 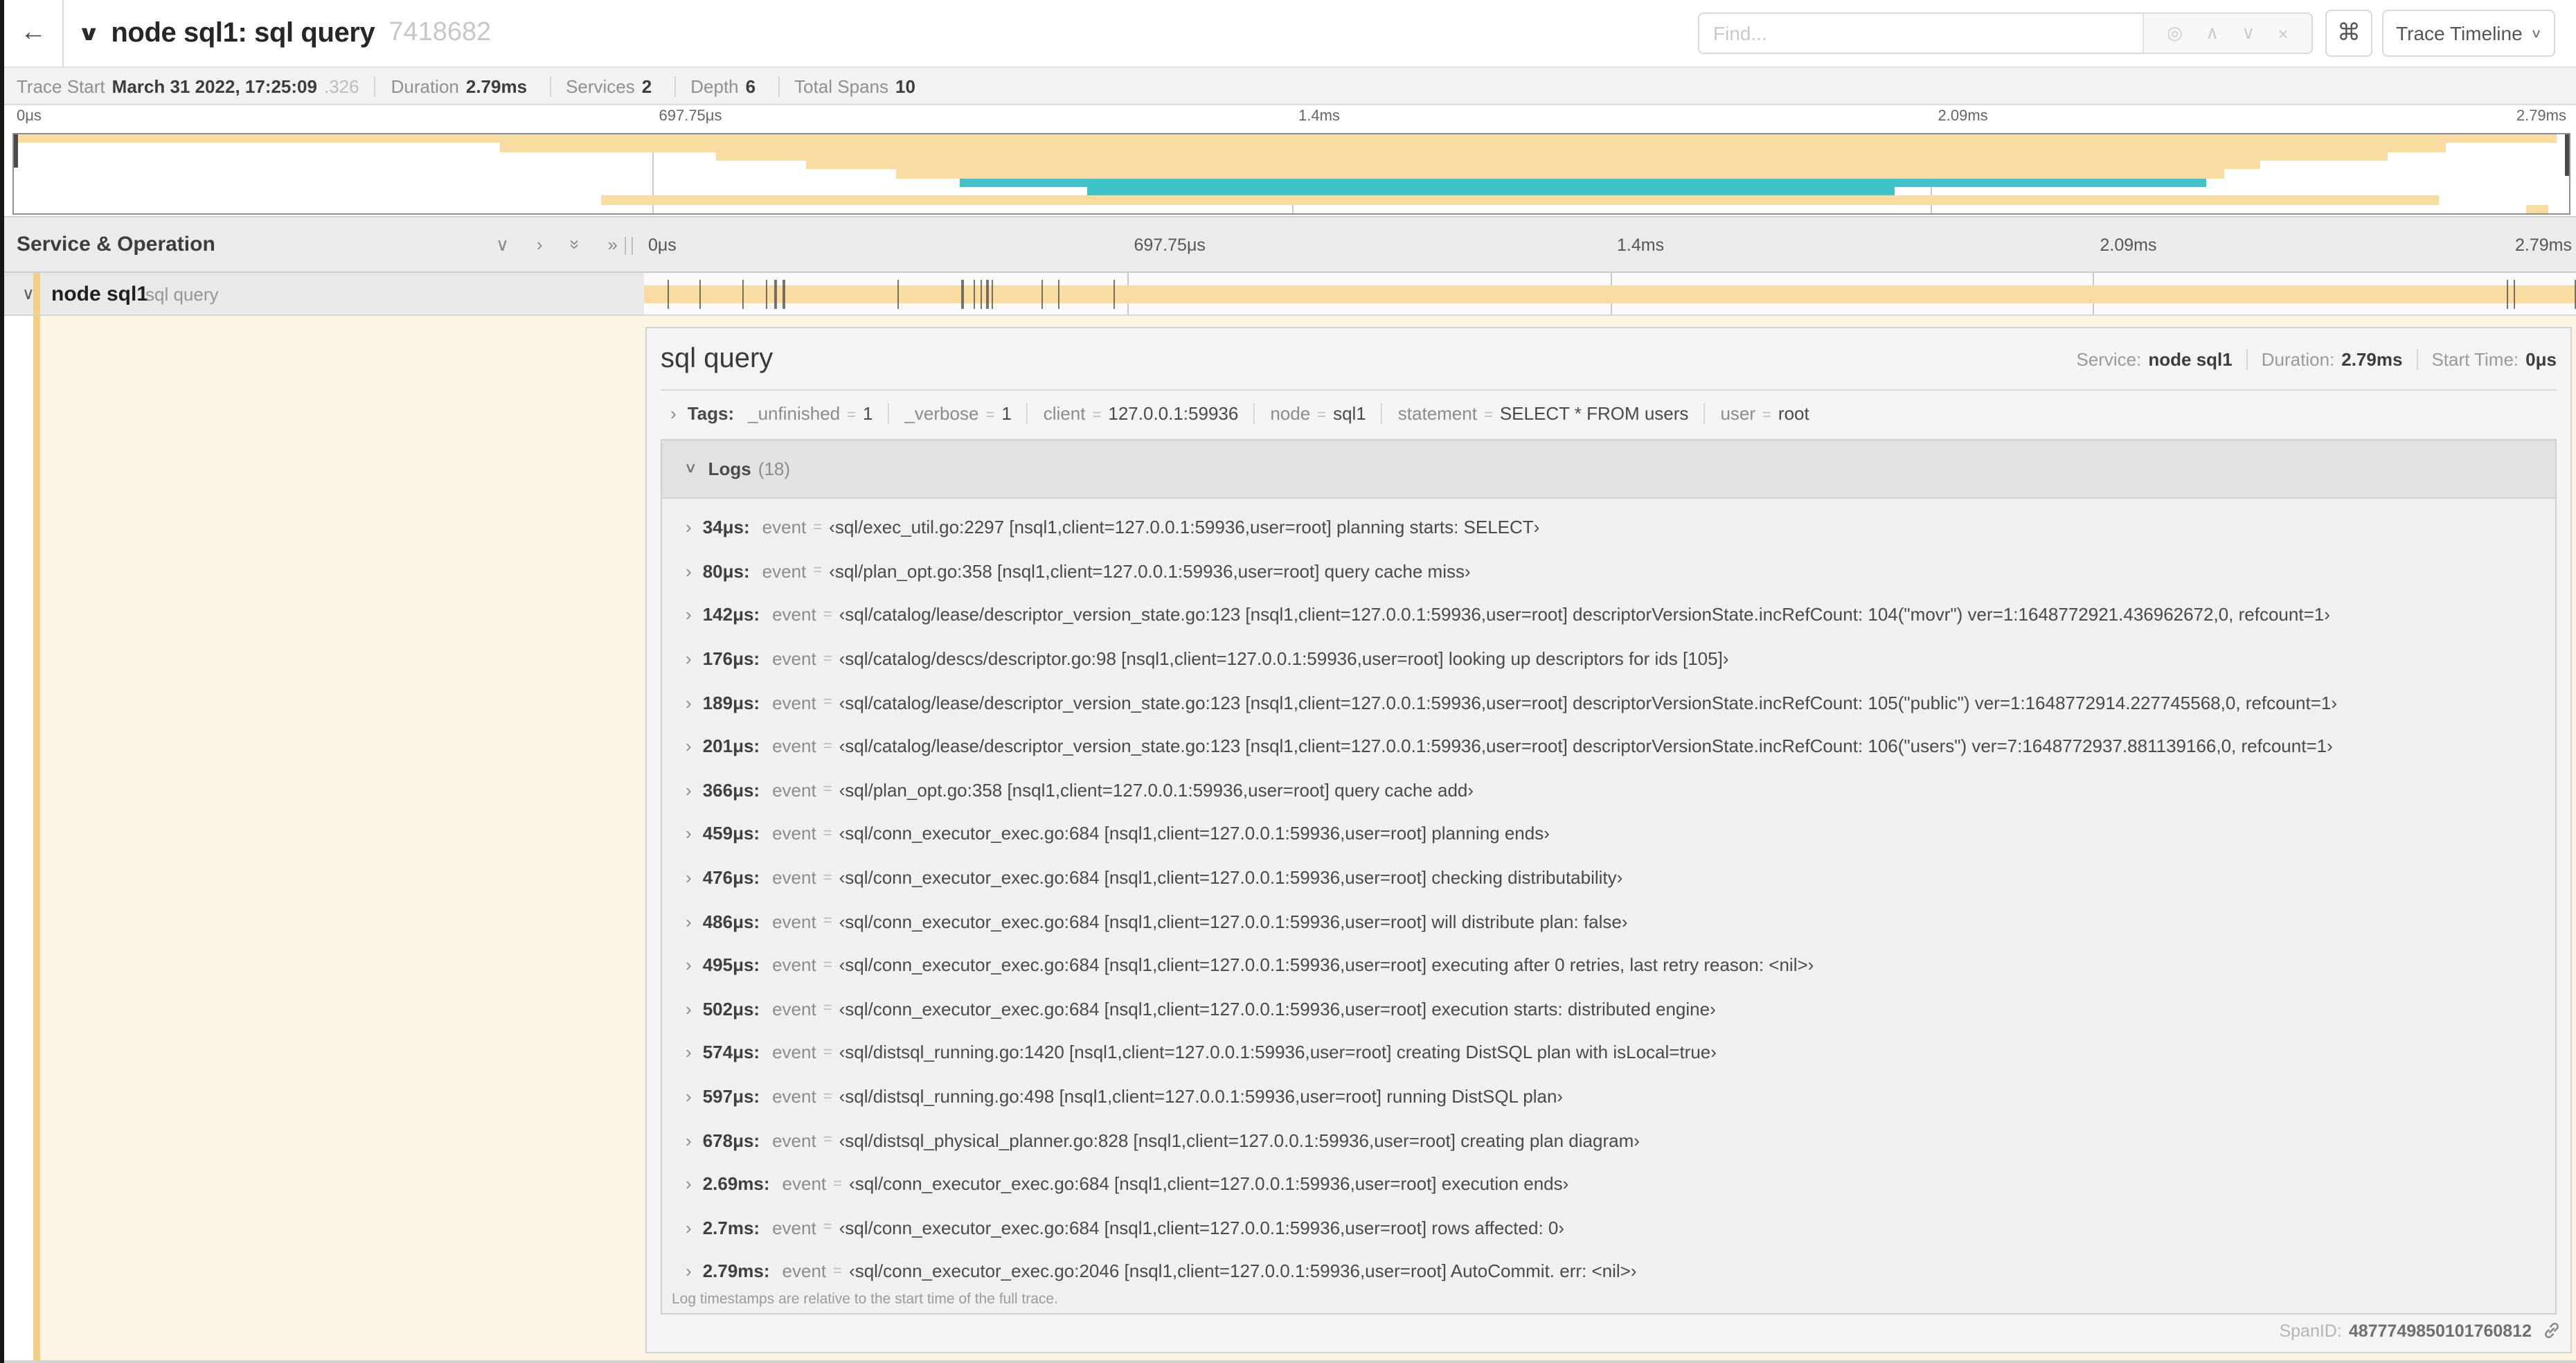 I want to click on trace-collapse-icon: ∨, so click(x=89, y=33).